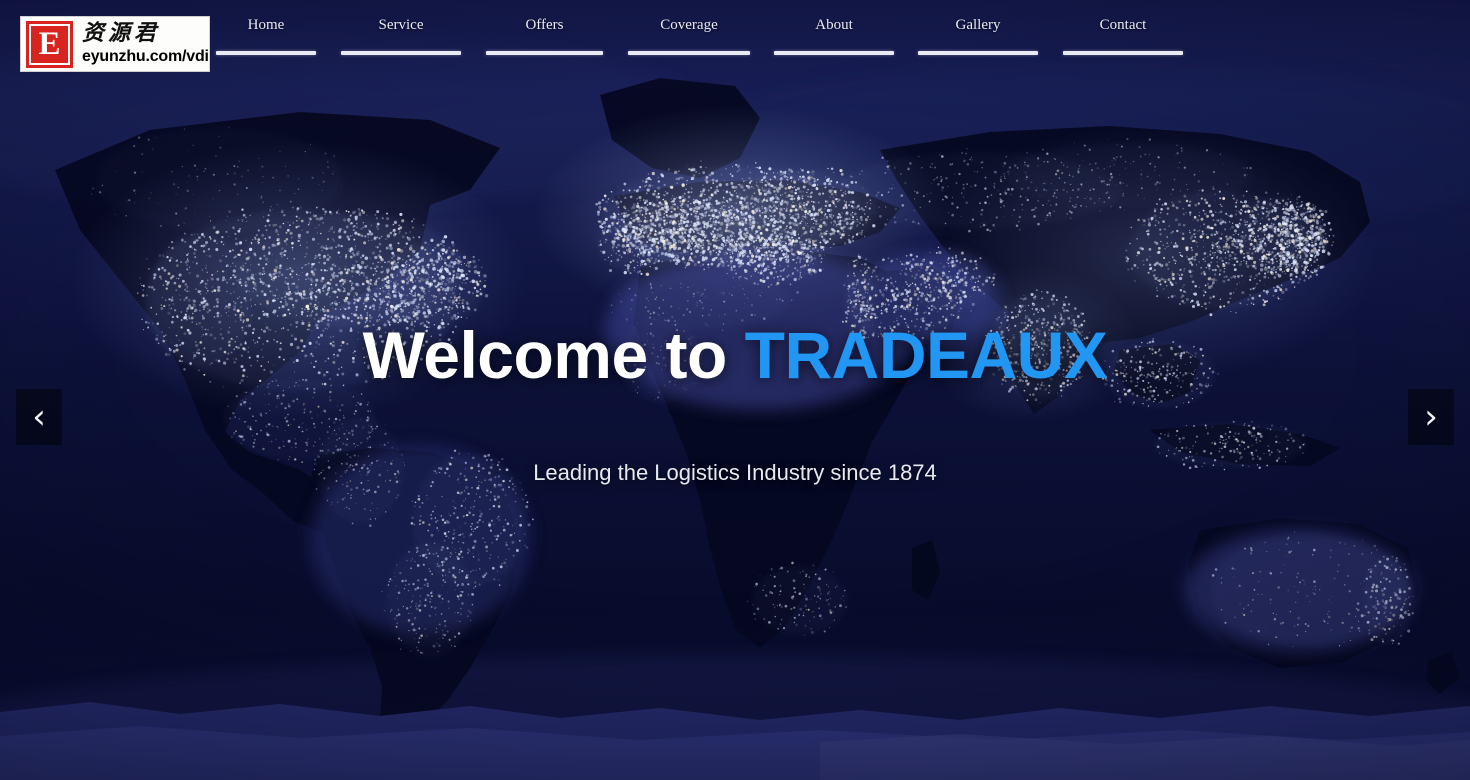 The image size is (1470, 780). I want to click on nav-item-coverage: Coverage, so click(689, 31).